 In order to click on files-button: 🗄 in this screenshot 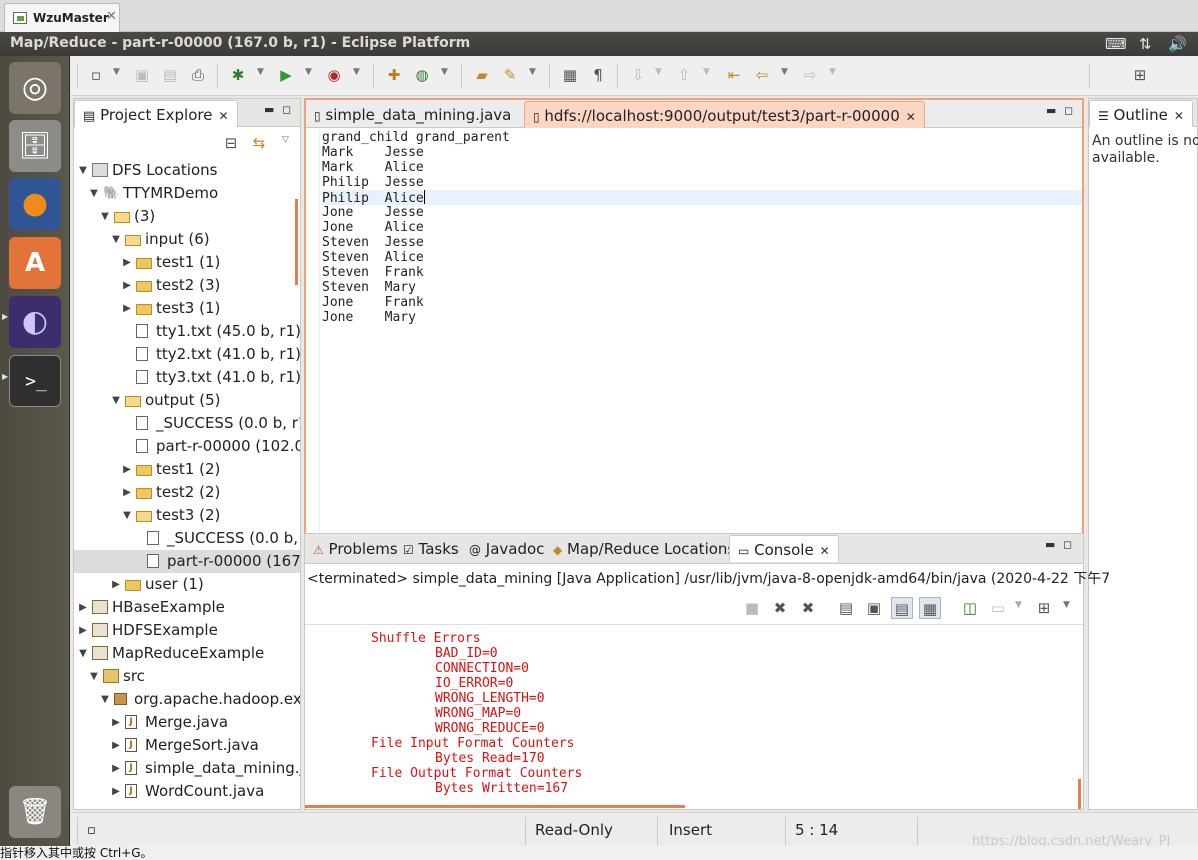, I will do `click(35, 146)`.